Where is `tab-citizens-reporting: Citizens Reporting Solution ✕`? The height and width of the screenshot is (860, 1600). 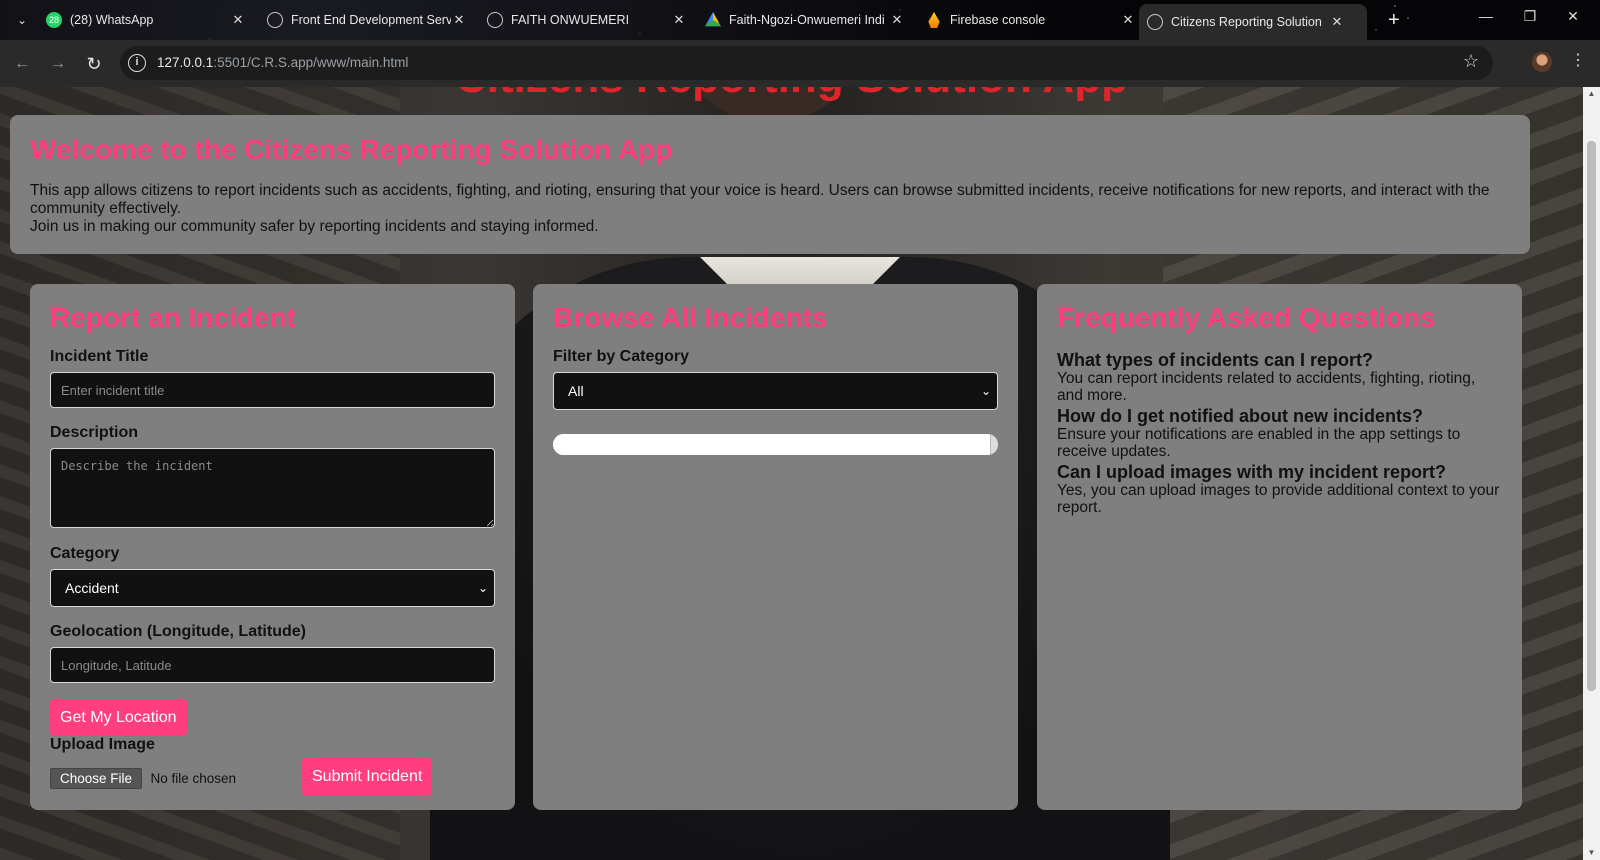 tab-citizens-reporting: Citizens Reporting Solution ✕ is located at coordinates (1253, 22).